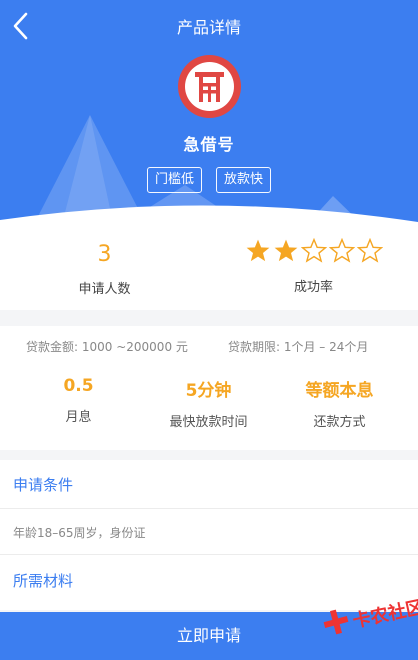 Image resolution: width=418 pixels, height=660 pixels. What do you see at coordinates (244, 180) in the screenshot?
I see `tag-fast-loan: 放款快` at bounding box center [244, 180].